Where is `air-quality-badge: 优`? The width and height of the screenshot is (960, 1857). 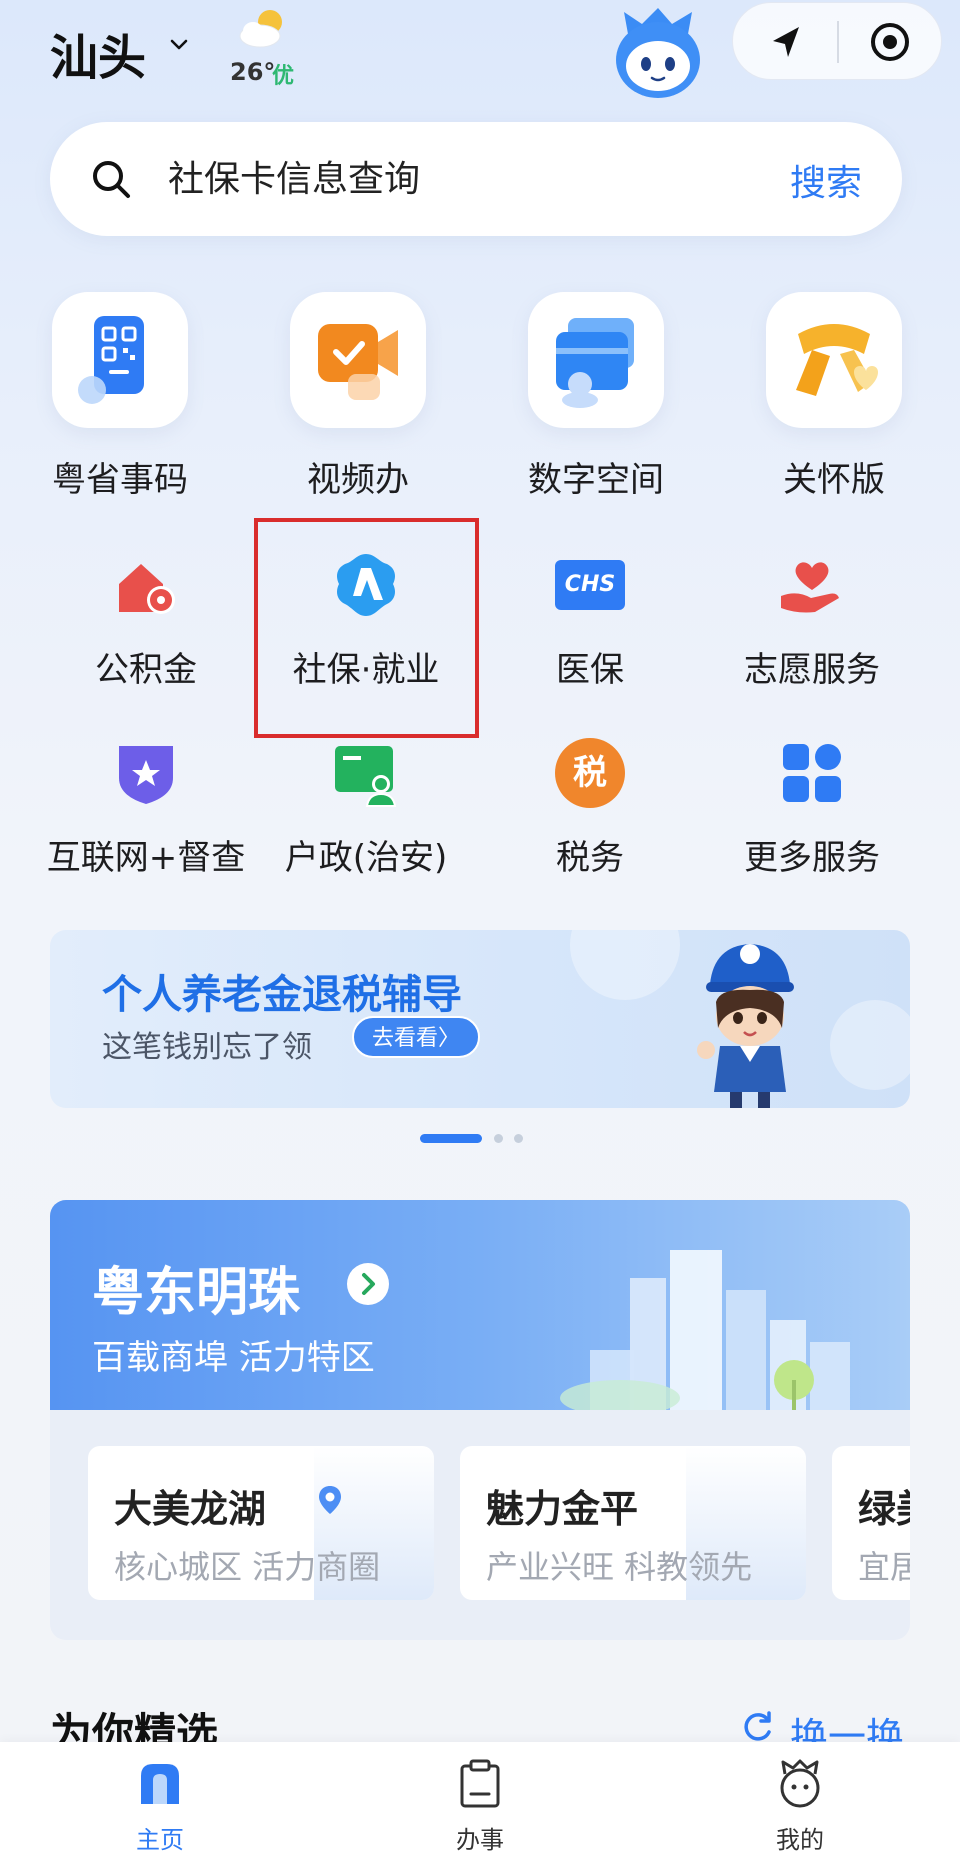
air-quality-badge: 优 is located at coordinates (283, 76).